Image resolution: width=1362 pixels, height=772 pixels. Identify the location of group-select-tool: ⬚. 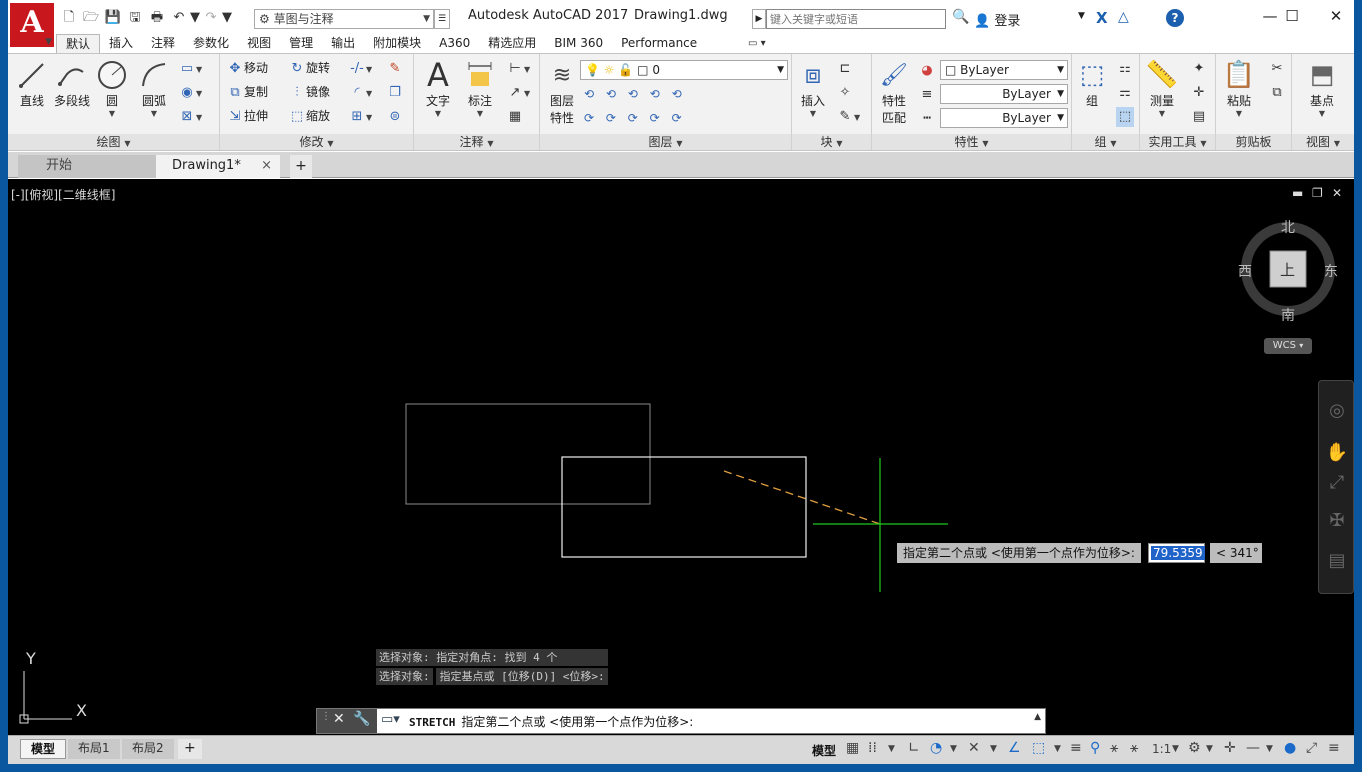
(1125, 116).